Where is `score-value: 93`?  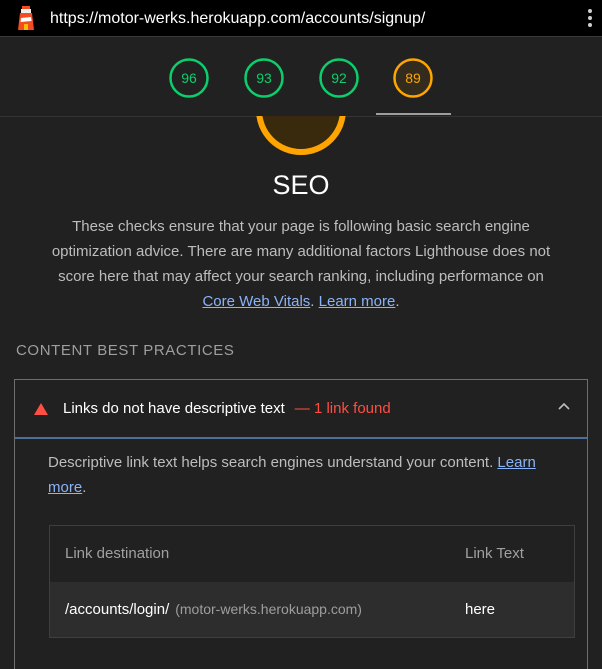 score-value: 93 is located at coordinates (264, 78).